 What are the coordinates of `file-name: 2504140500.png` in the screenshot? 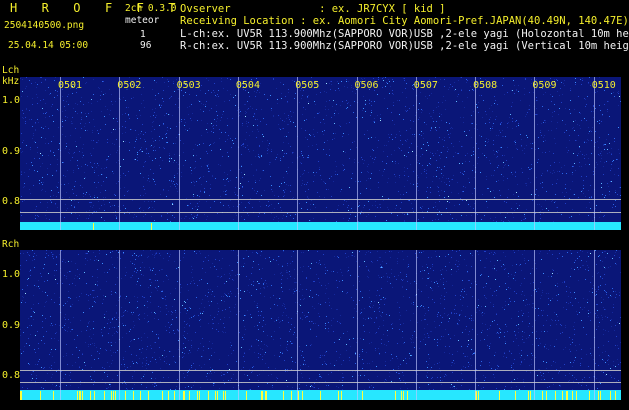 It's located at (44, 25).